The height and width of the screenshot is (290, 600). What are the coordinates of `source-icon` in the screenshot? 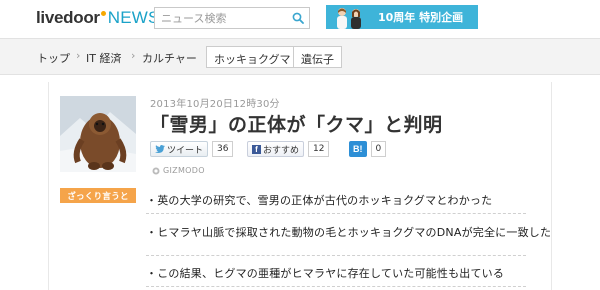 It's located at (156, 170).